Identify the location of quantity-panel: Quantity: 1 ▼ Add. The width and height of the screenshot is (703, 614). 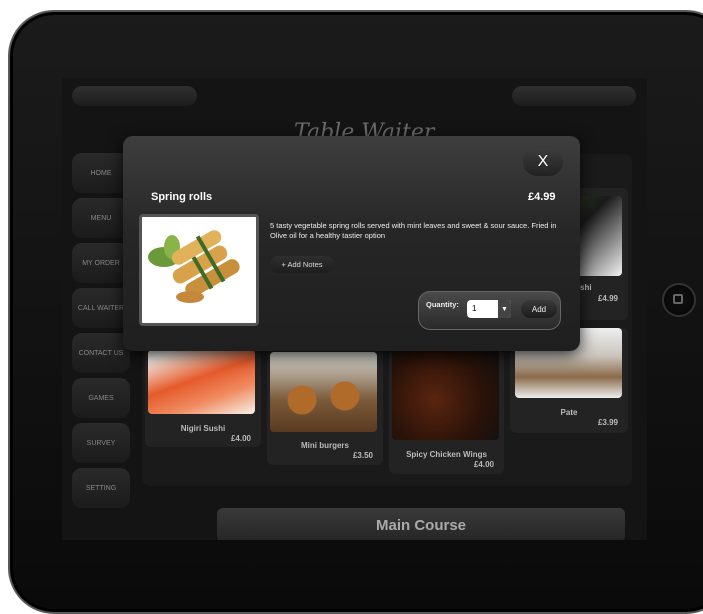
(489, 310).